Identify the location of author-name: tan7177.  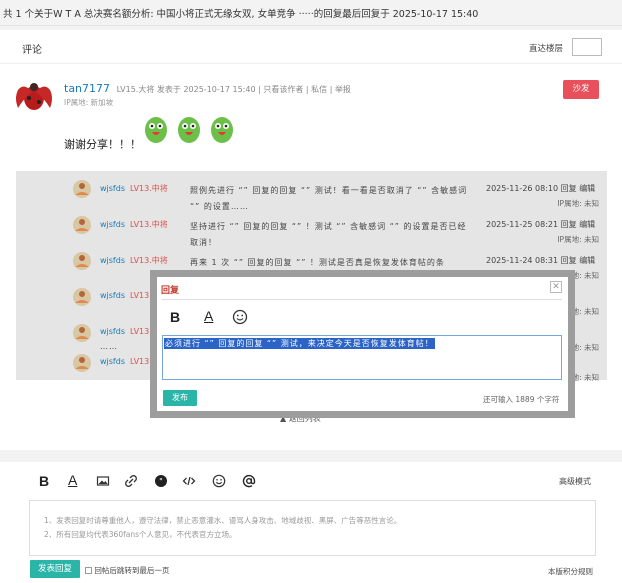
(87, 88).